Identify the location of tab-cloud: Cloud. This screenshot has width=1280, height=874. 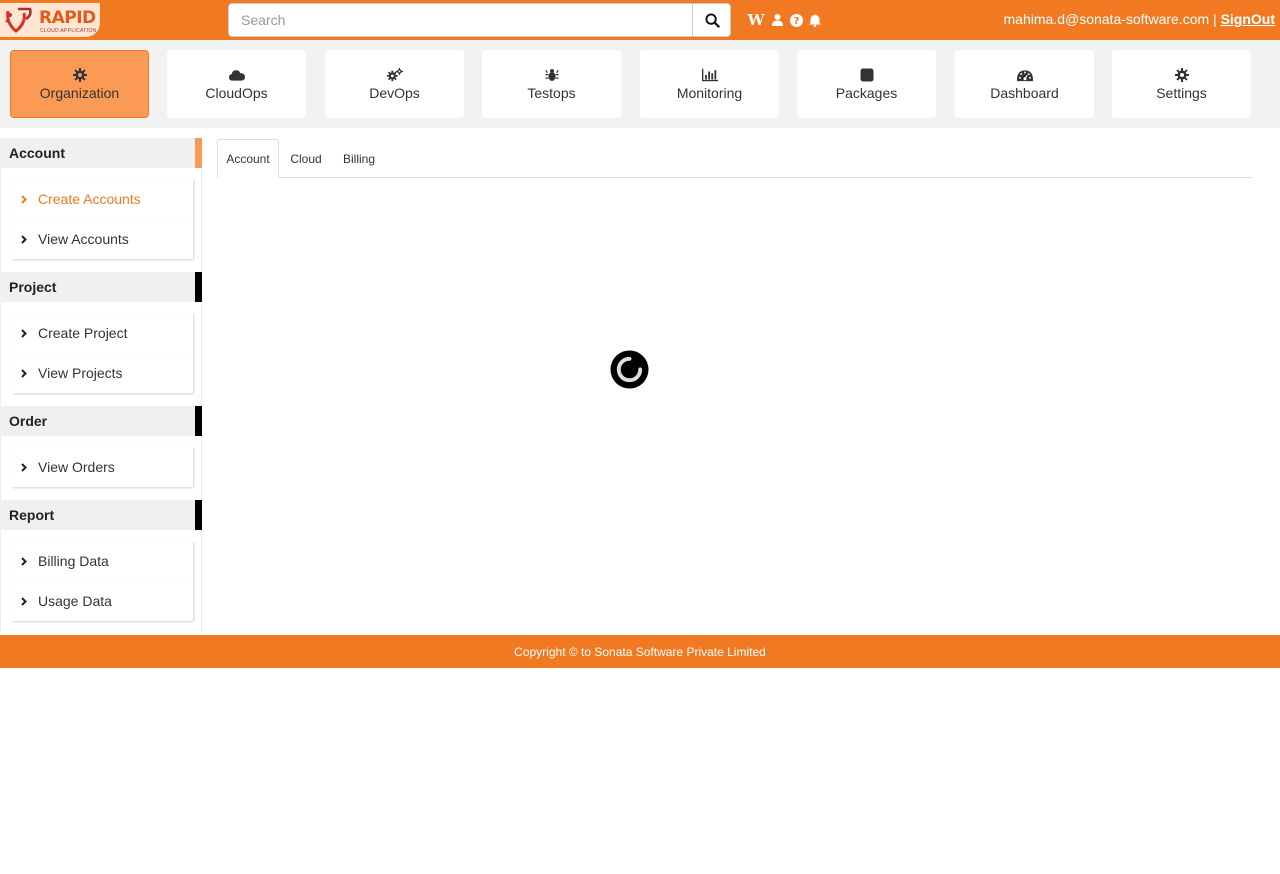
(306, 158).